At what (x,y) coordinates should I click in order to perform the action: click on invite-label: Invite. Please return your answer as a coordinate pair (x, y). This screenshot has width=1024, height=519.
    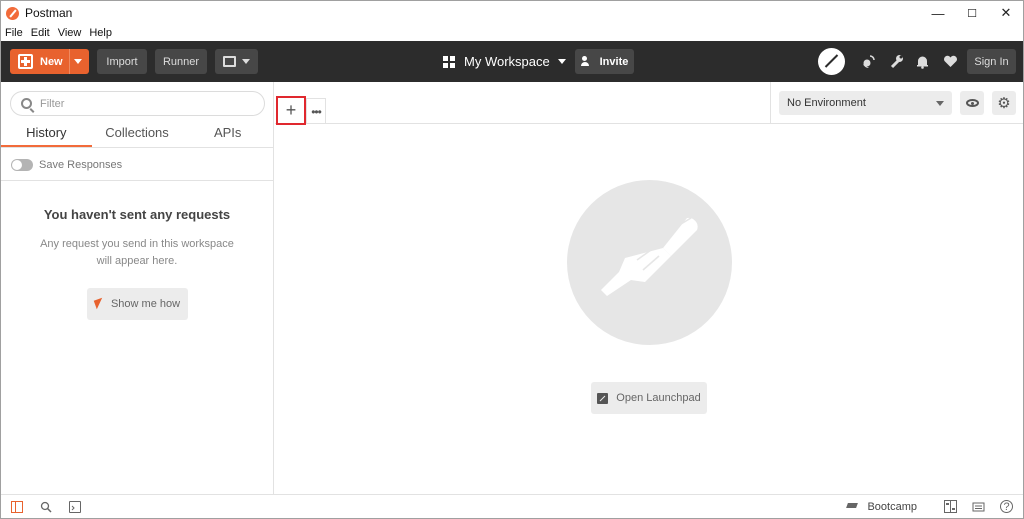
    Looking at the image, I should click on (614, 61).